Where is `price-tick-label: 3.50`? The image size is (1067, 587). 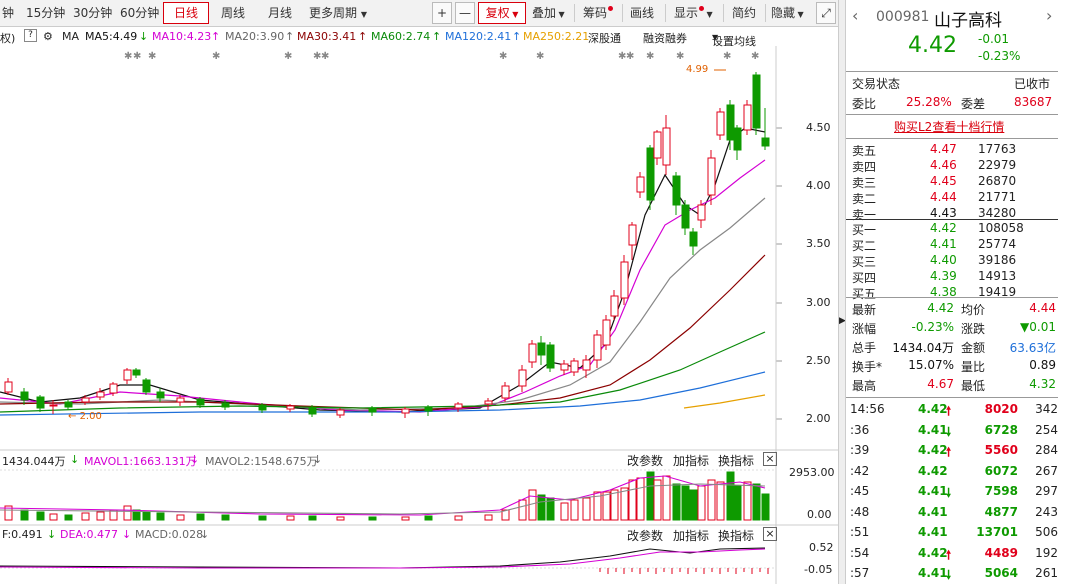 price-tick-label: 3.50 is located at coordinates (818, 243).